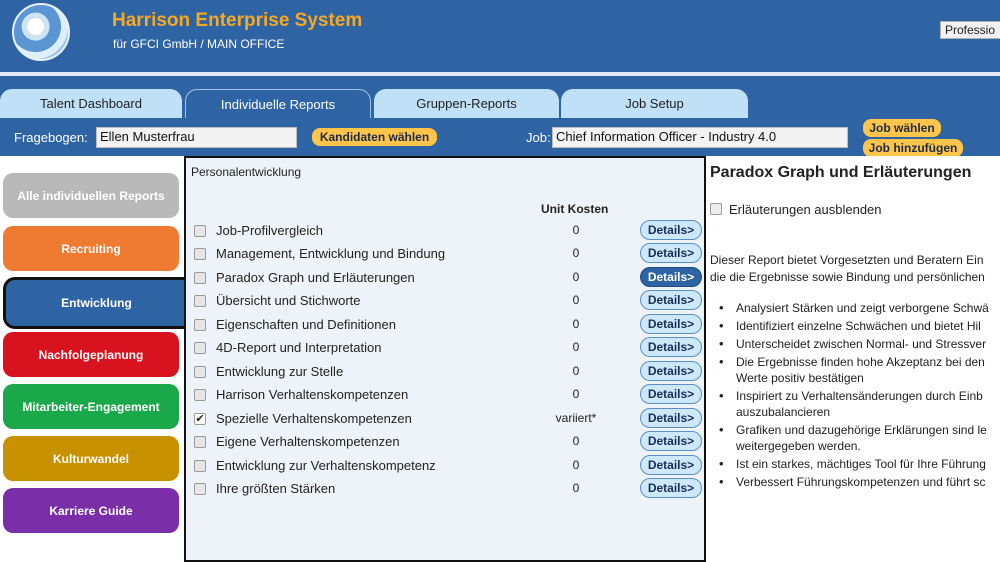  What do you see at coordinates (654, 103) in the screenshot?
I see `tab-job-setup: Job Setup` at bounding box center [654, 103].